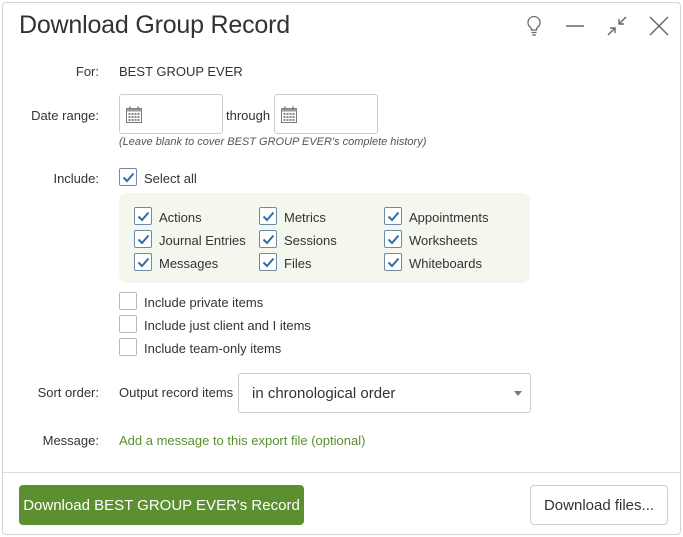 Image resolution: width=683 pixels, height=537 pixels. Describe the element at coordinates (143, 262) in the screenshot. I see `include-messages-checkbox` at that location.